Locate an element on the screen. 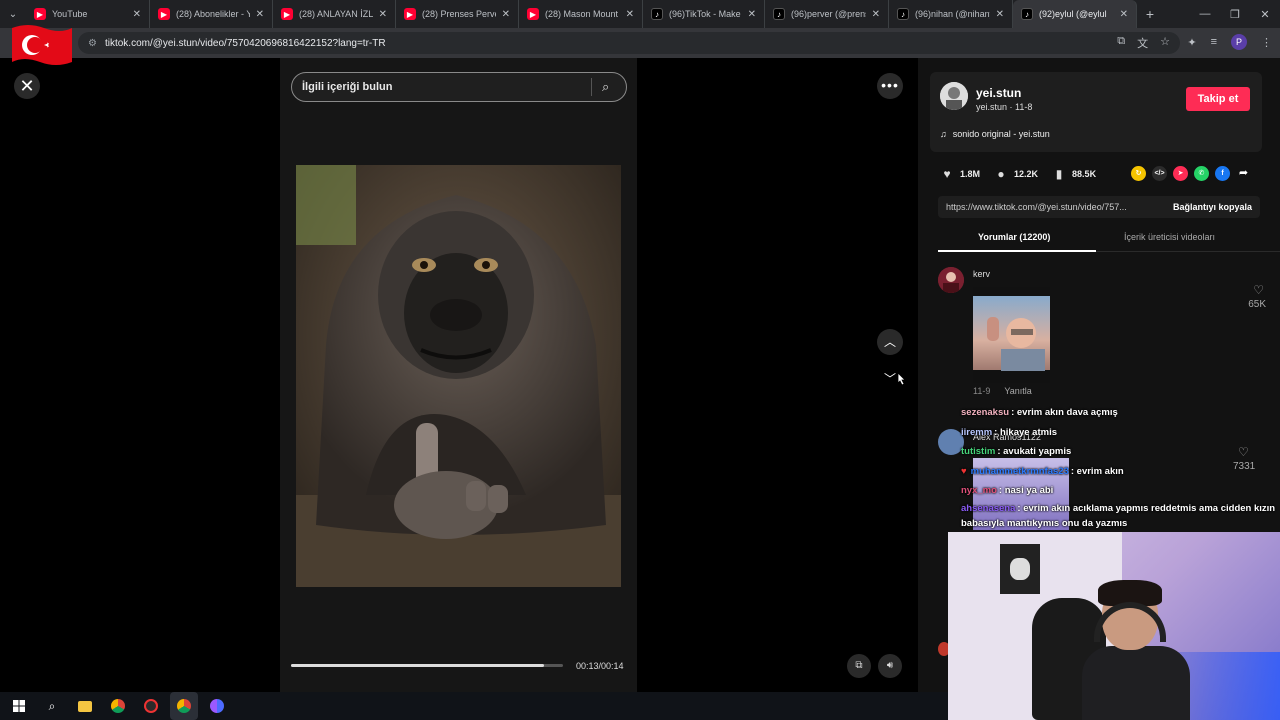  volume-icon: 🔊︎ is located at coordinates (890, 666).